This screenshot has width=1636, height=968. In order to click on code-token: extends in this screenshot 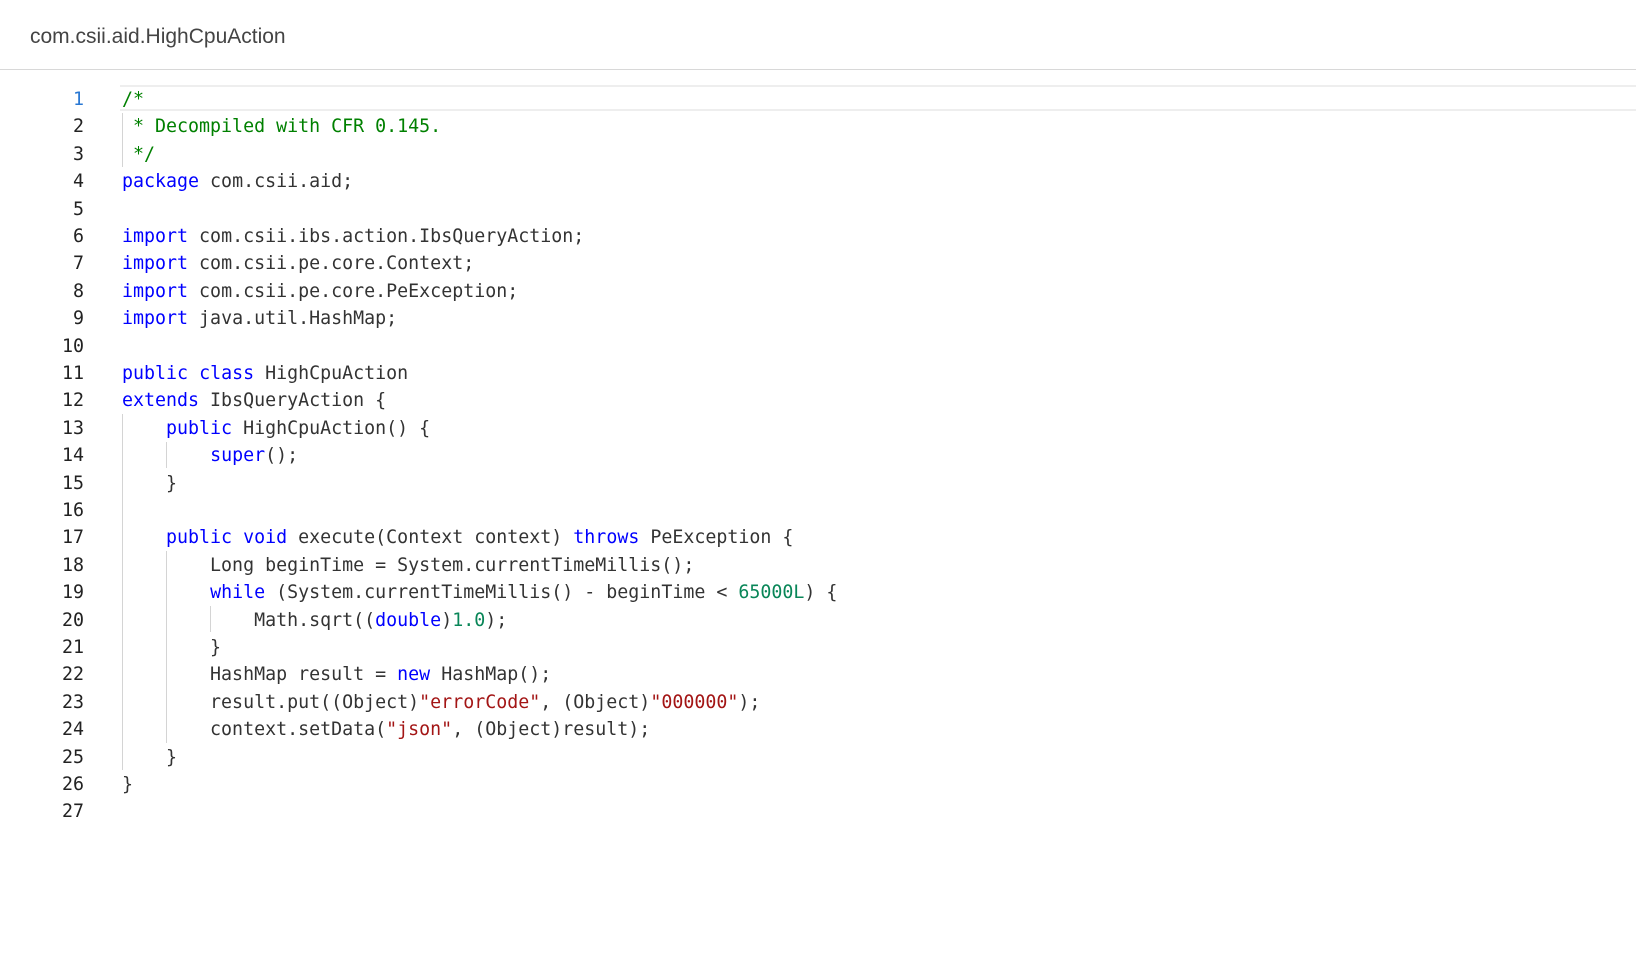, I will do `click(161, 401)`.